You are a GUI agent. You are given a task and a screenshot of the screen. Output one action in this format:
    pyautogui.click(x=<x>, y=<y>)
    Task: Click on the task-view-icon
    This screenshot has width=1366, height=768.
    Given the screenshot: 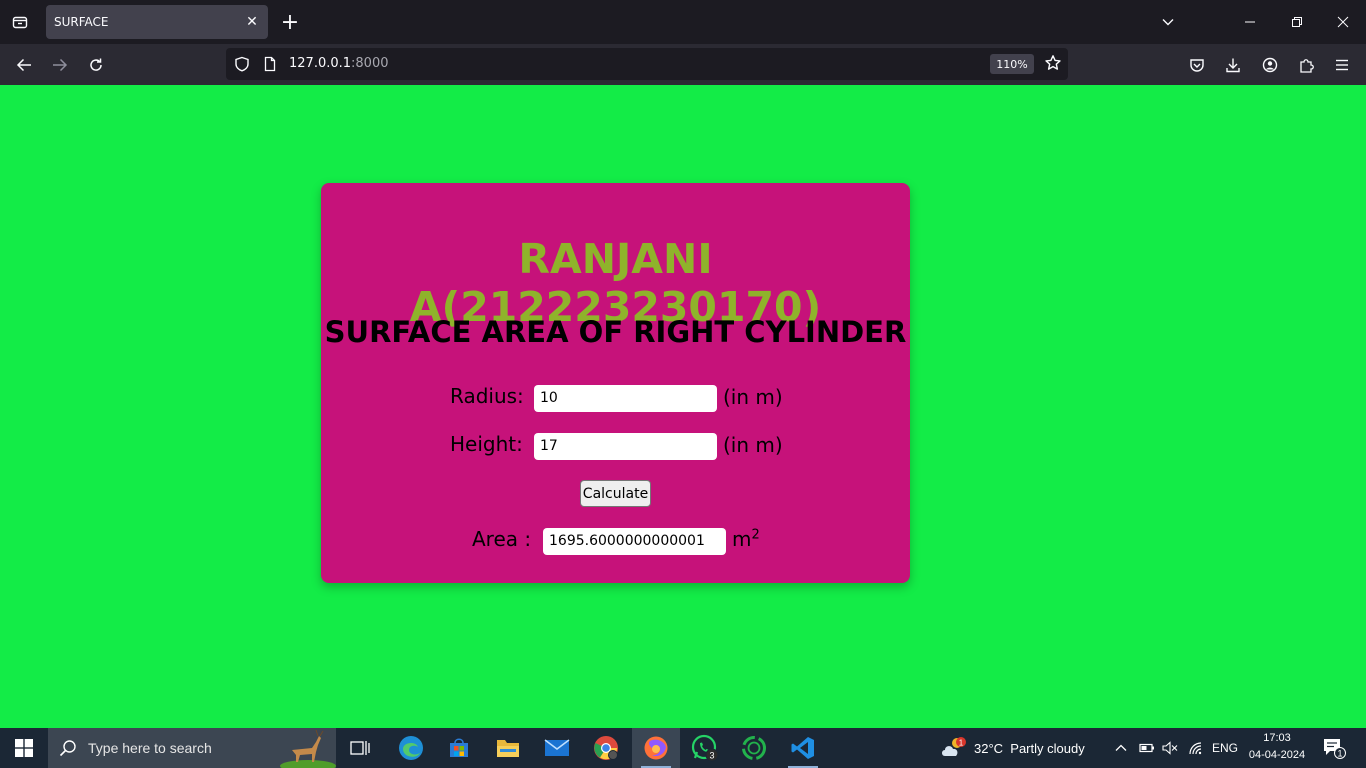 What is the action you would take?
    pyautogui.click(x=360, y=748)
    